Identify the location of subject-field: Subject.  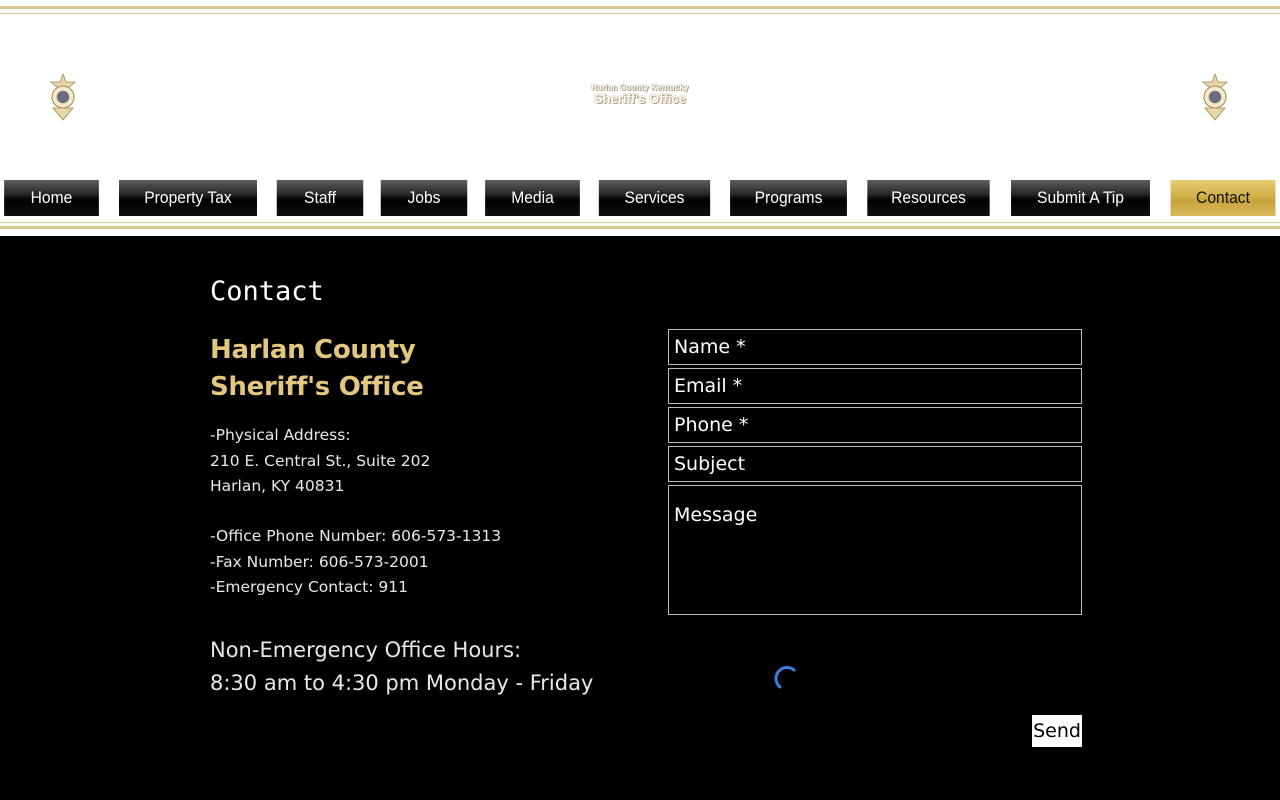
(875, 464).